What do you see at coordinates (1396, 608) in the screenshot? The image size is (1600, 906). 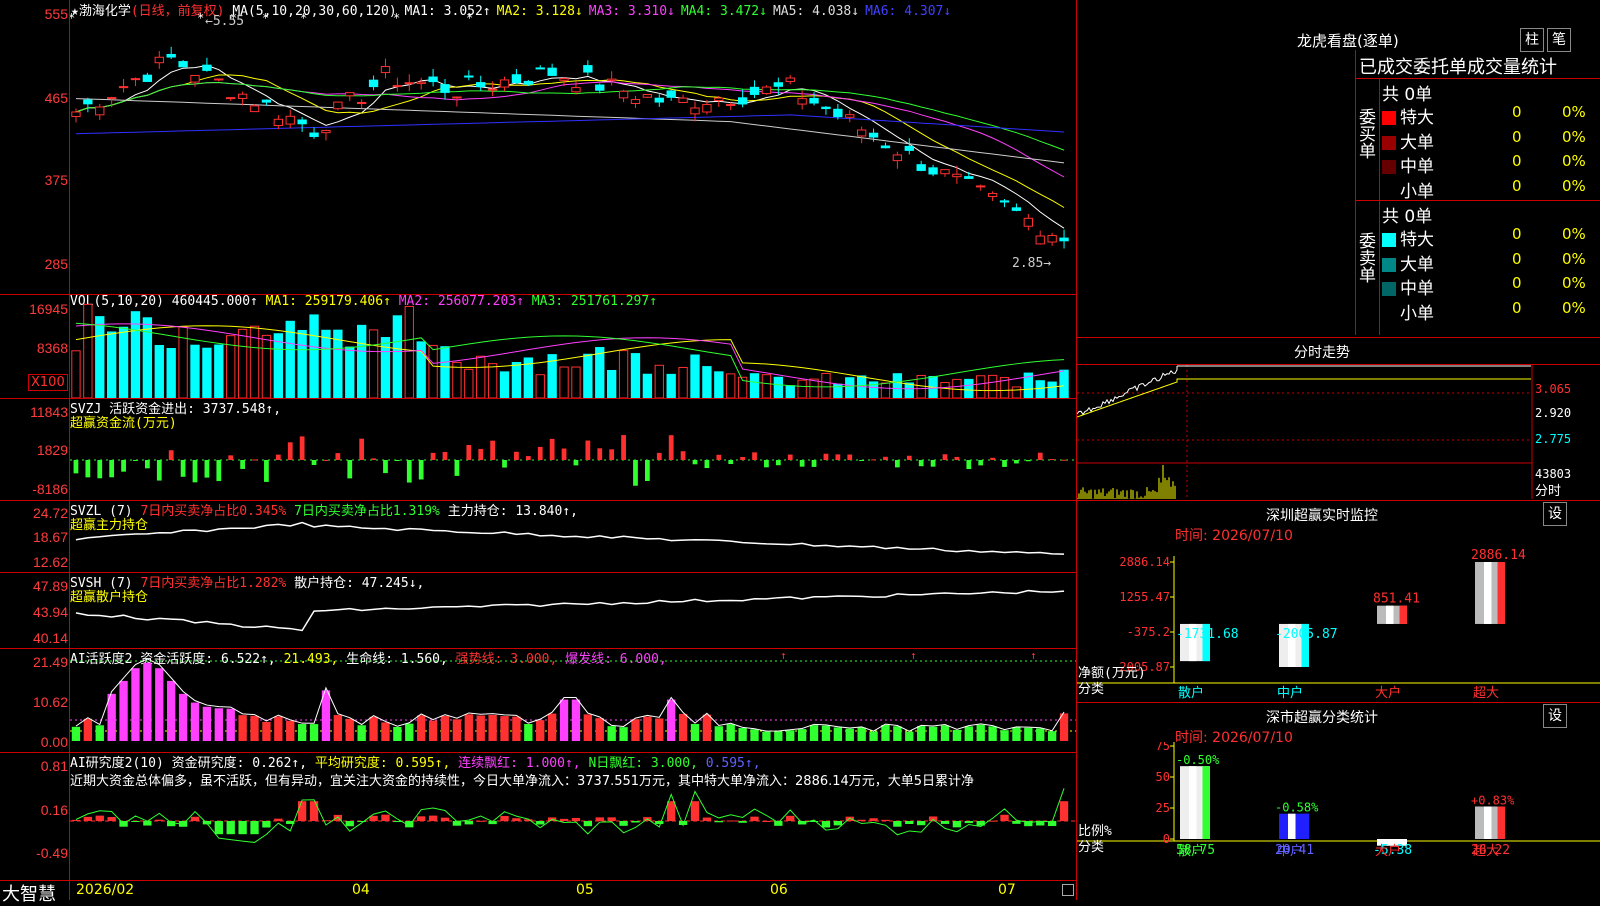 I see `bar-2: 851.41` at bounding box center [1396, 608].